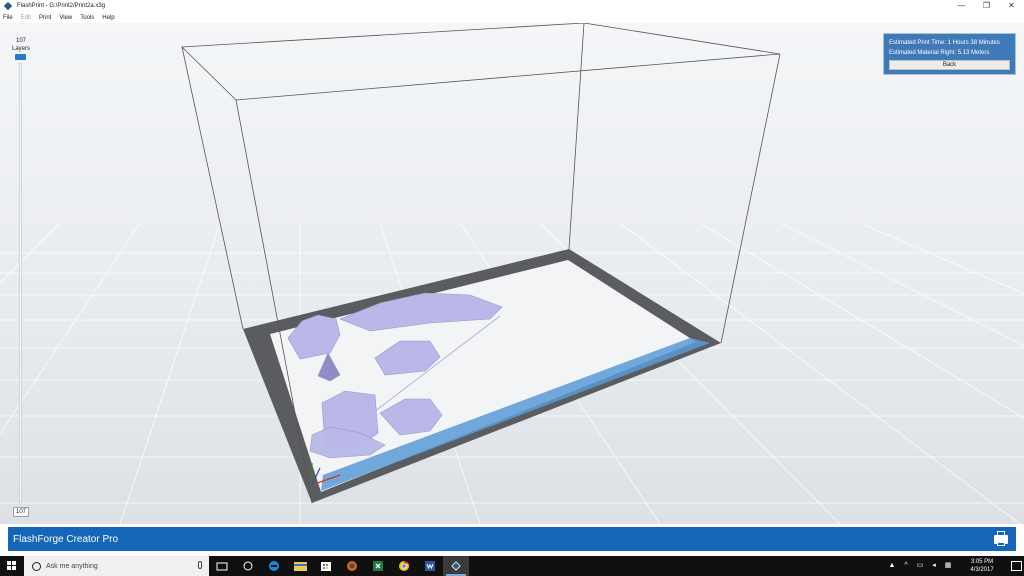  What do you see at coordinates (274, 566) in the screenshot?
I see `edge-icon` at bounding box center [274, 566].